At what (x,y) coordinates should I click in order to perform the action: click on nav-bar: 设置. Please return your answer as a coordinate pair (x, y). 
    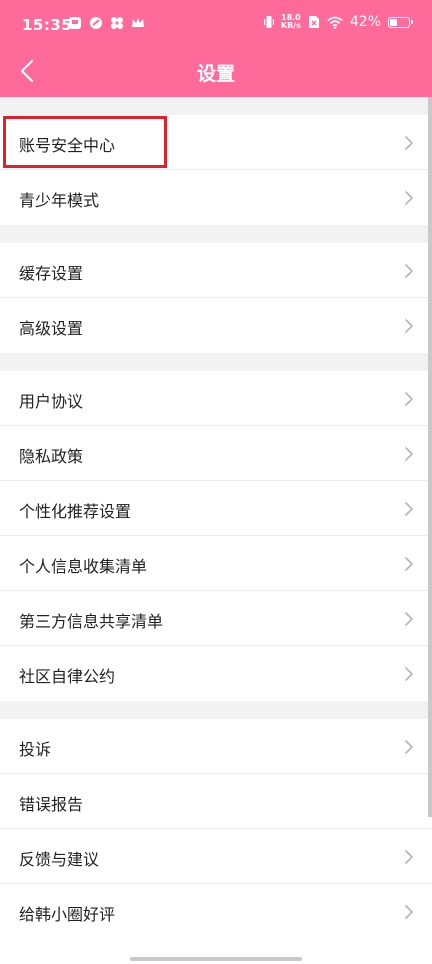
    Looking at the image, I should click on (216, 72).